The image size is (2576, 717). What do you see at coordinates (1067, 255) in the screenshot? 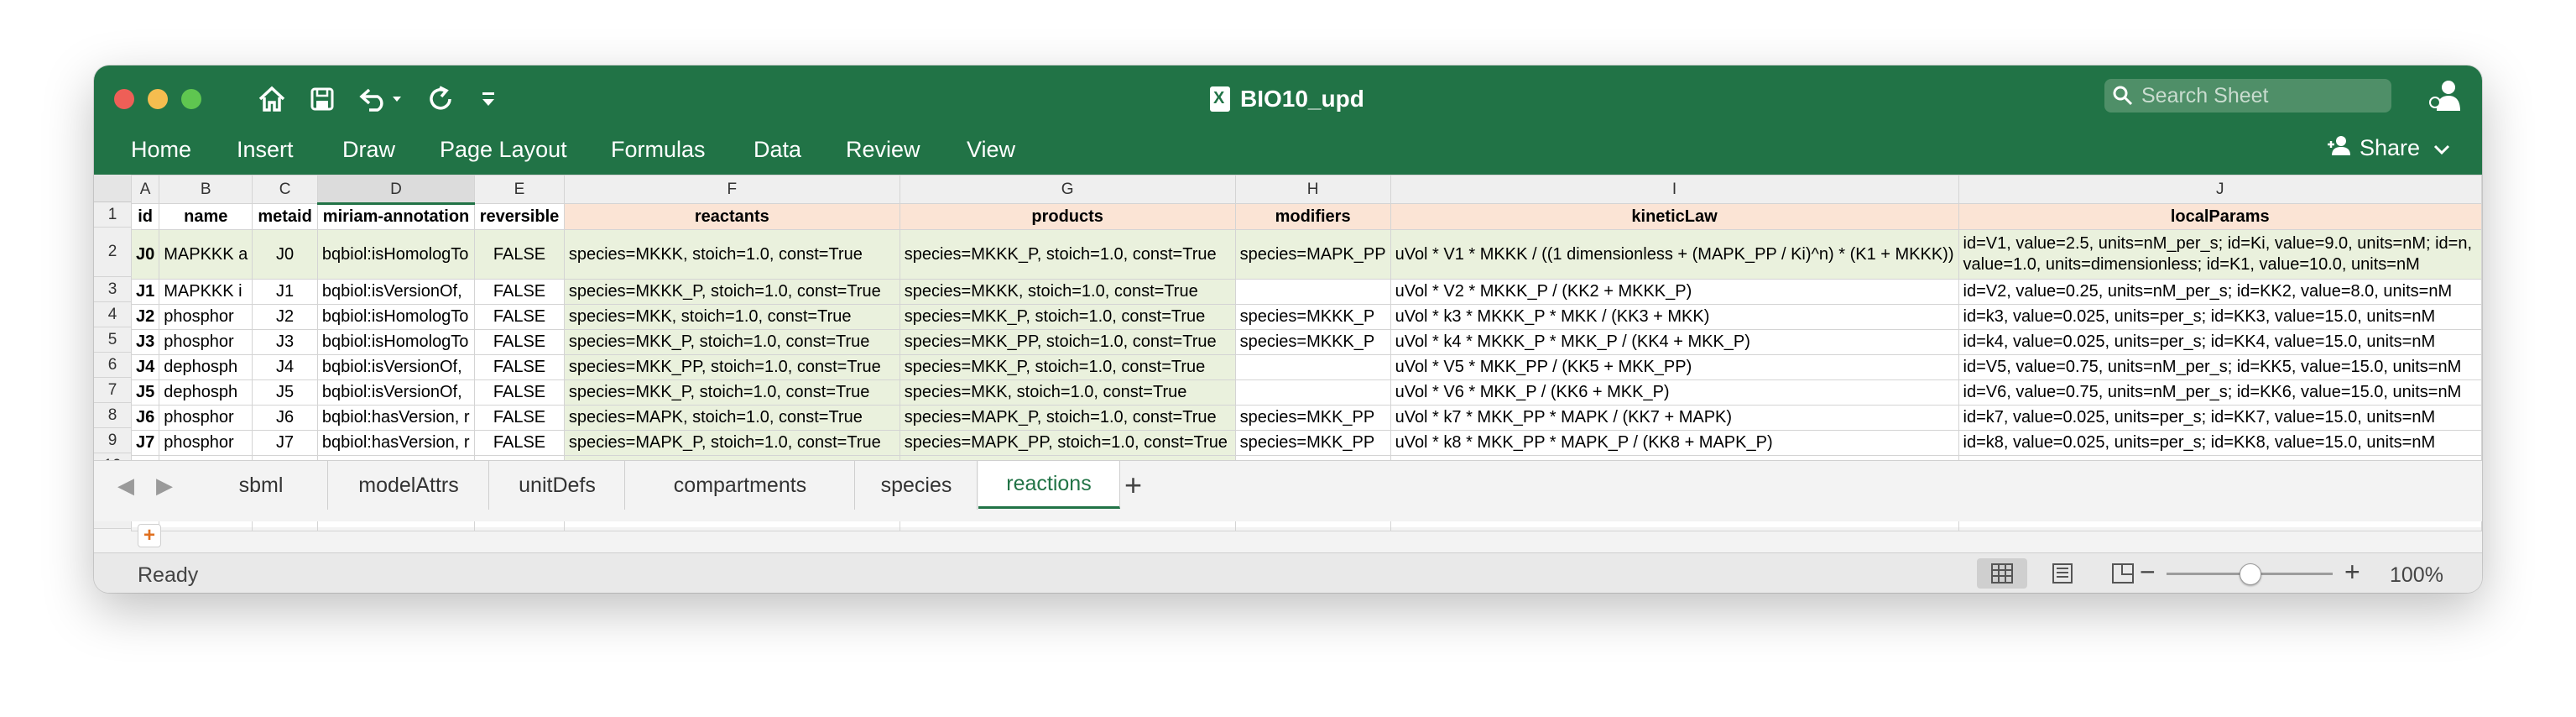
I see `cell: species=MKKK_P, stoich=1.0, const=True` at bounding box center [1067, 255].